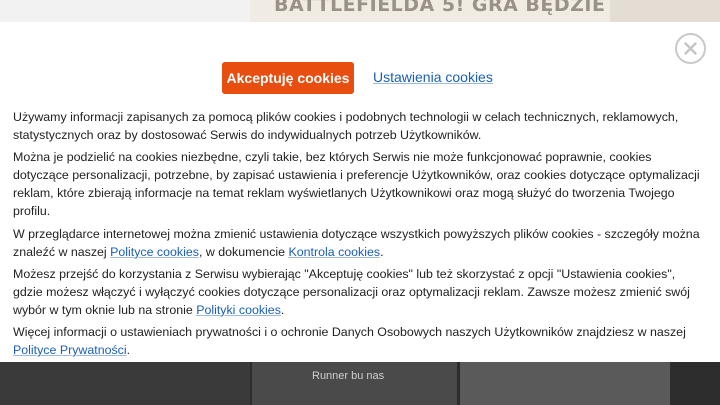 The width and height of the screenshot is (720, 405). I want to click on cookie-settings-link: Ustawienia cookies, so click(433, 77).